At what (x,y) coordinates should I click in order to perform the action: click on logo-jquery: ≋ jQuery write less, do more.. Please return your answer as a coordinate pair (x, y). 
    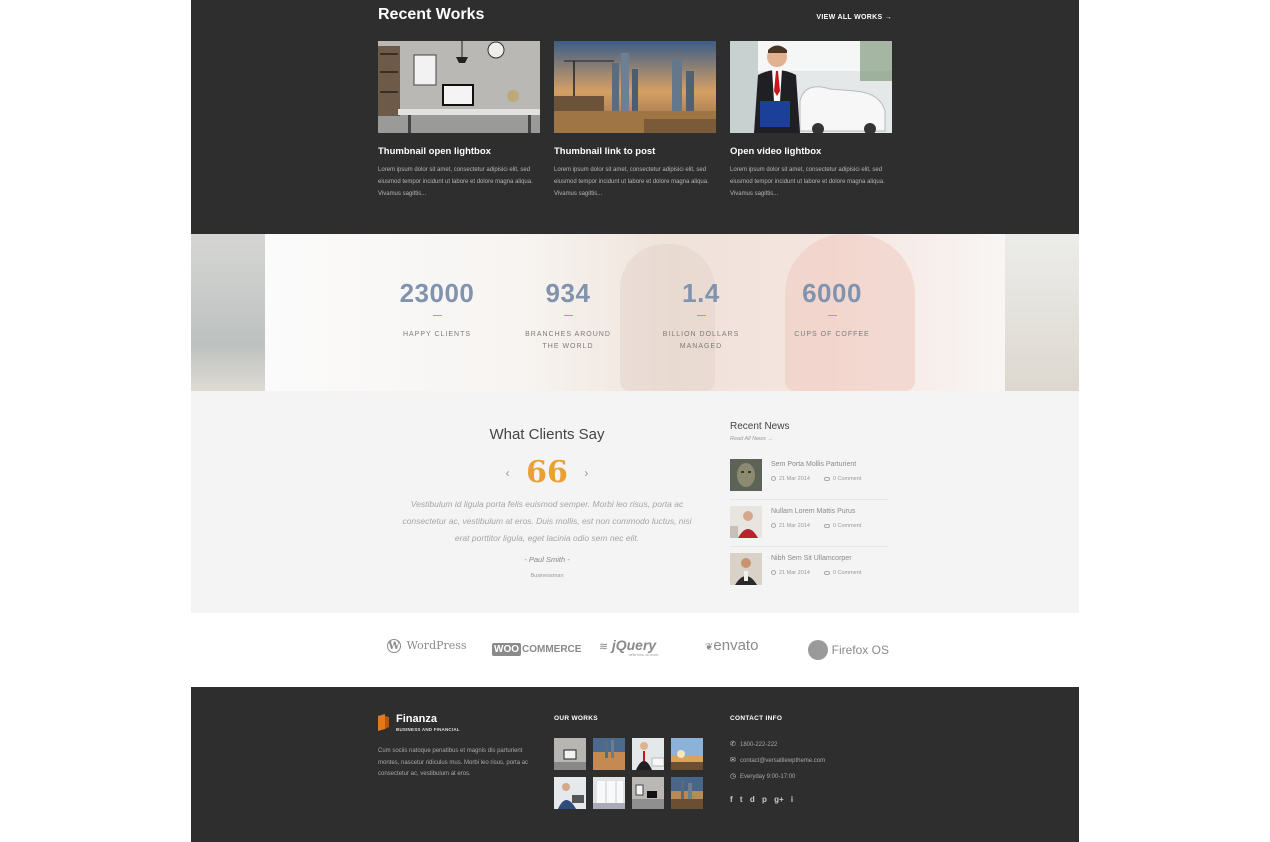
    Looking at the image, I should click on (629, 647).